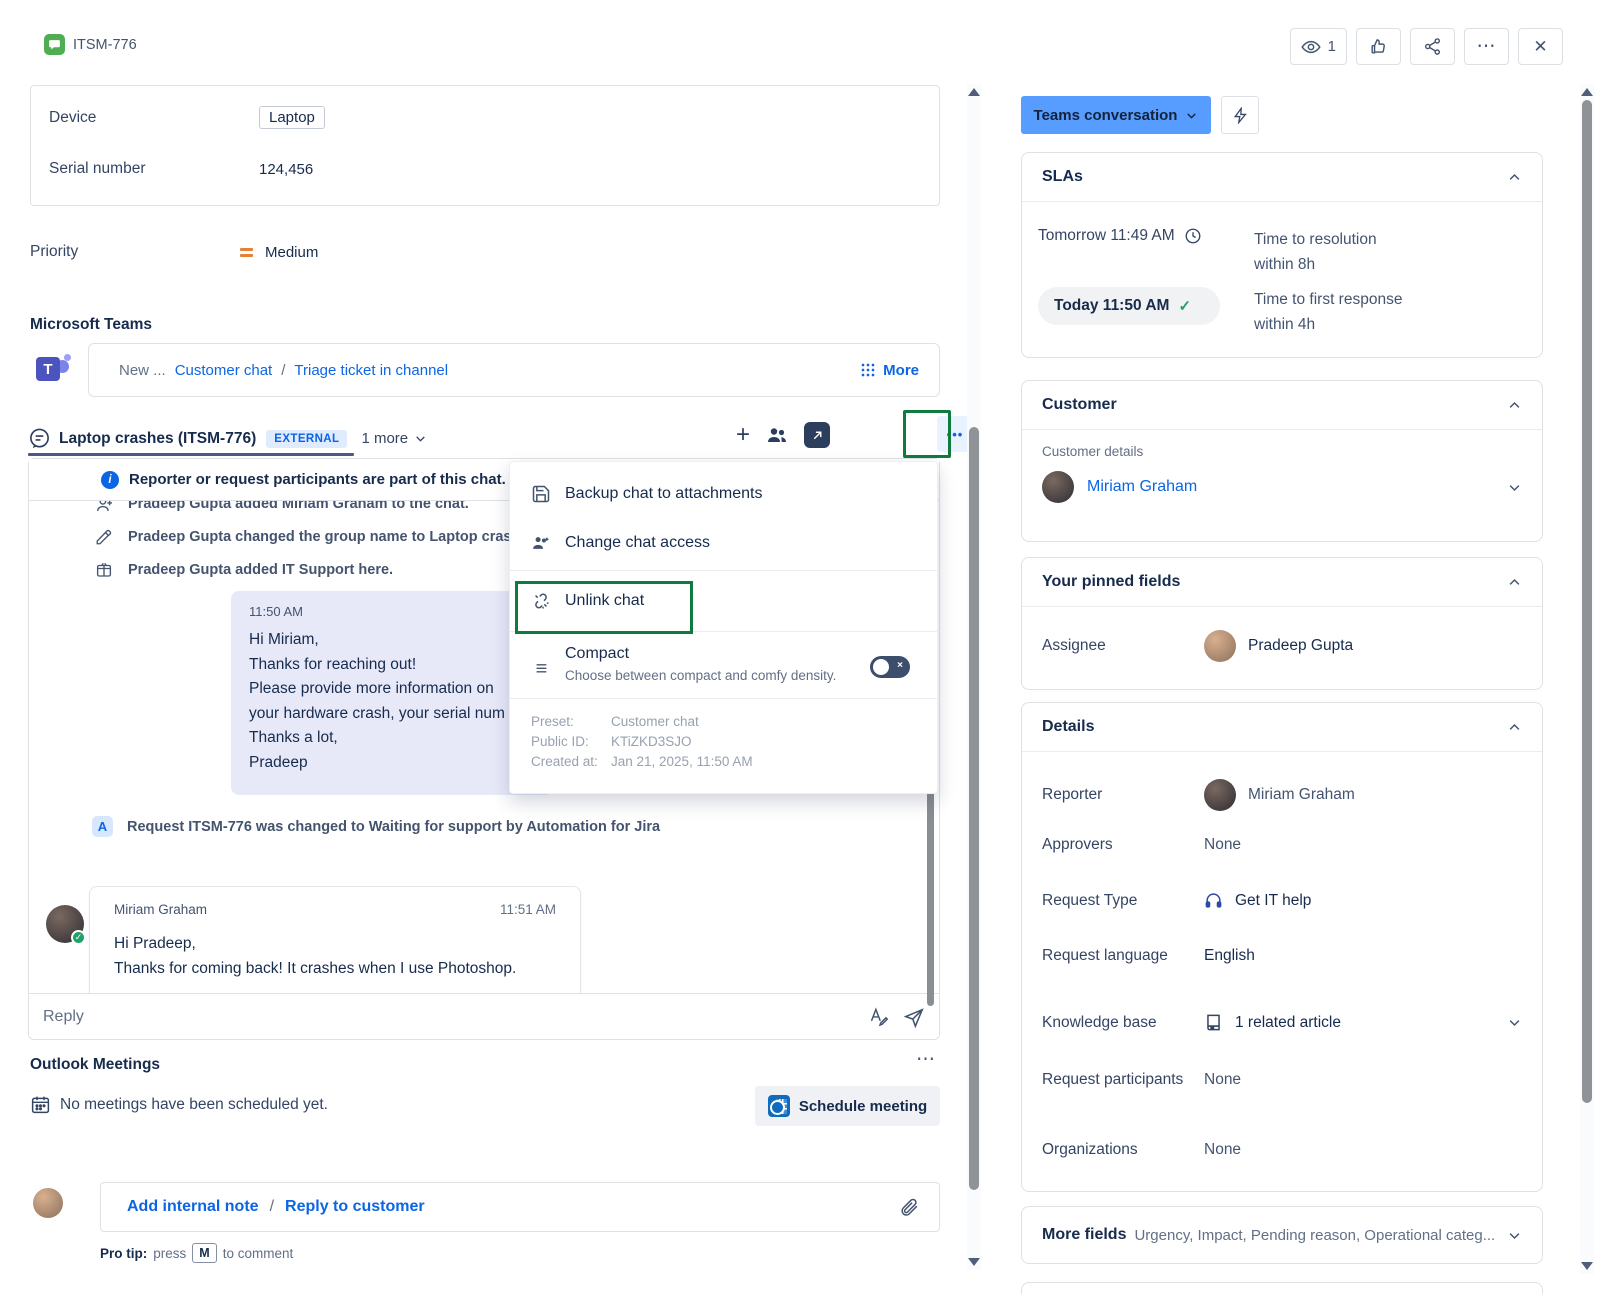 The image size is (1597, 1294). I want to click on outlook-icon, so click(778, 1106).